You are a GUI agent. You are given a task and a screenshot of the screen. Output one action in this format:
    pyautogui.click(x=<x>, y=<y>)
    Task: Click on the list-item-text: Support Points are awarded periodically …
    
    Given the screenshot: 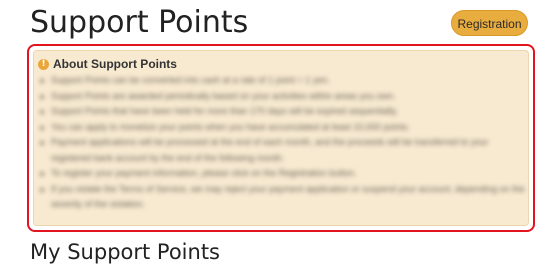 What is the action you would take?
    pyautogui.click(x=223, y=95)
    